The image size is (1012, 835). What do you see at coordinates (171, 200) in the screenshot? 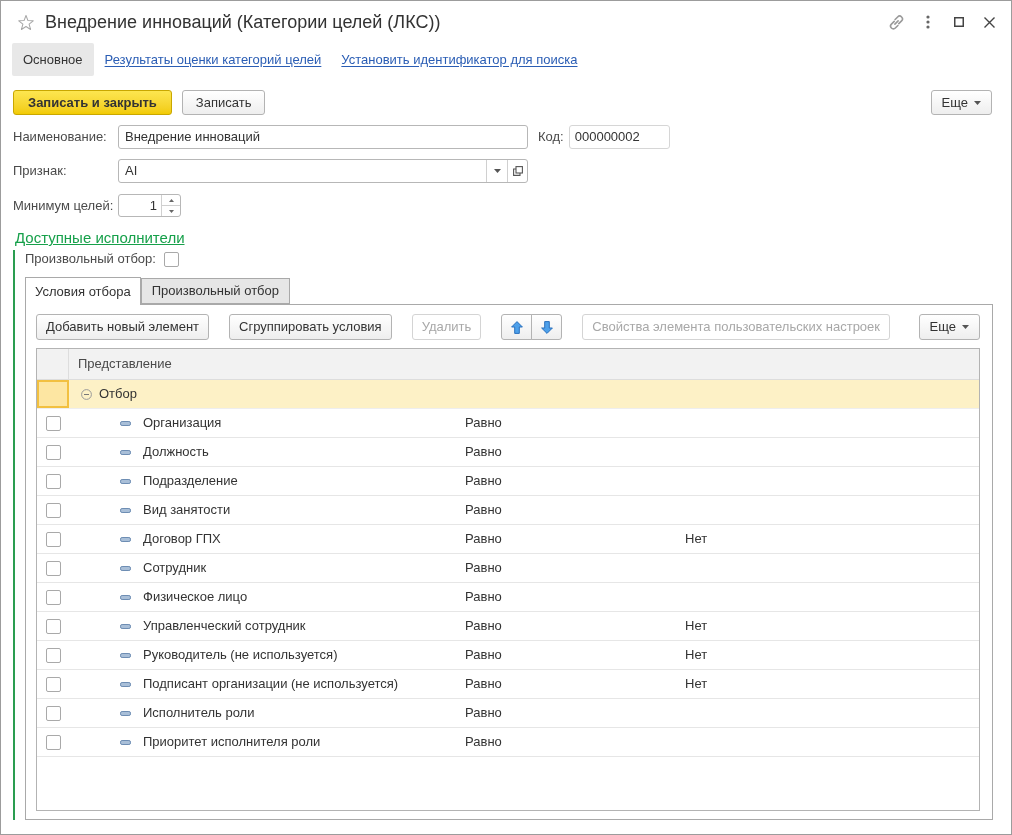
I see `caret-up-icon` at bounding box center [171, 200].